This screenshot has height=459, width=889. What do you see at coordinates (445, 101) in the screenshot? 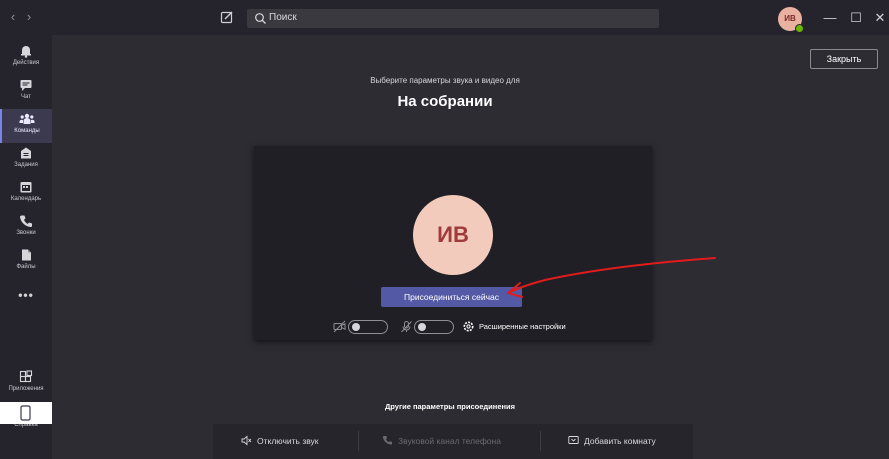
I see `meeting-title: На собрании` at bounding box center [445, 101].